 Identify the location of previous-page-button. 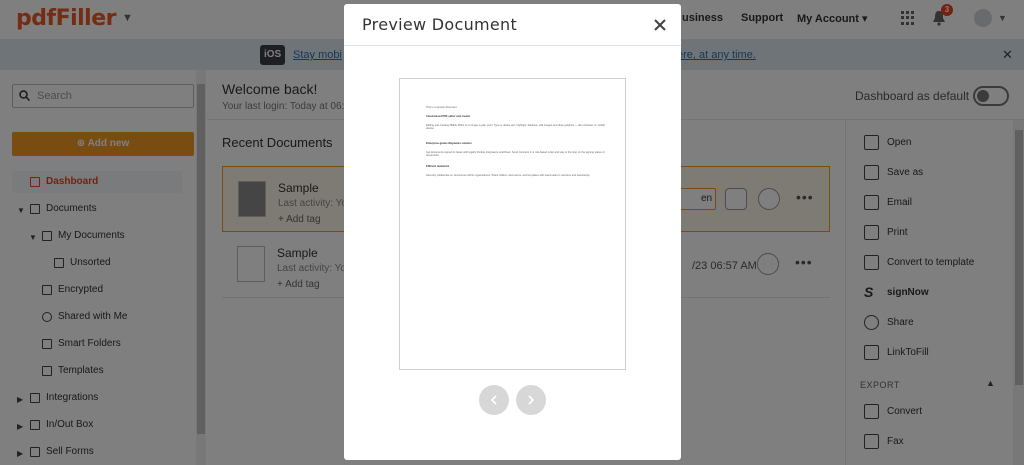
(494, 400).